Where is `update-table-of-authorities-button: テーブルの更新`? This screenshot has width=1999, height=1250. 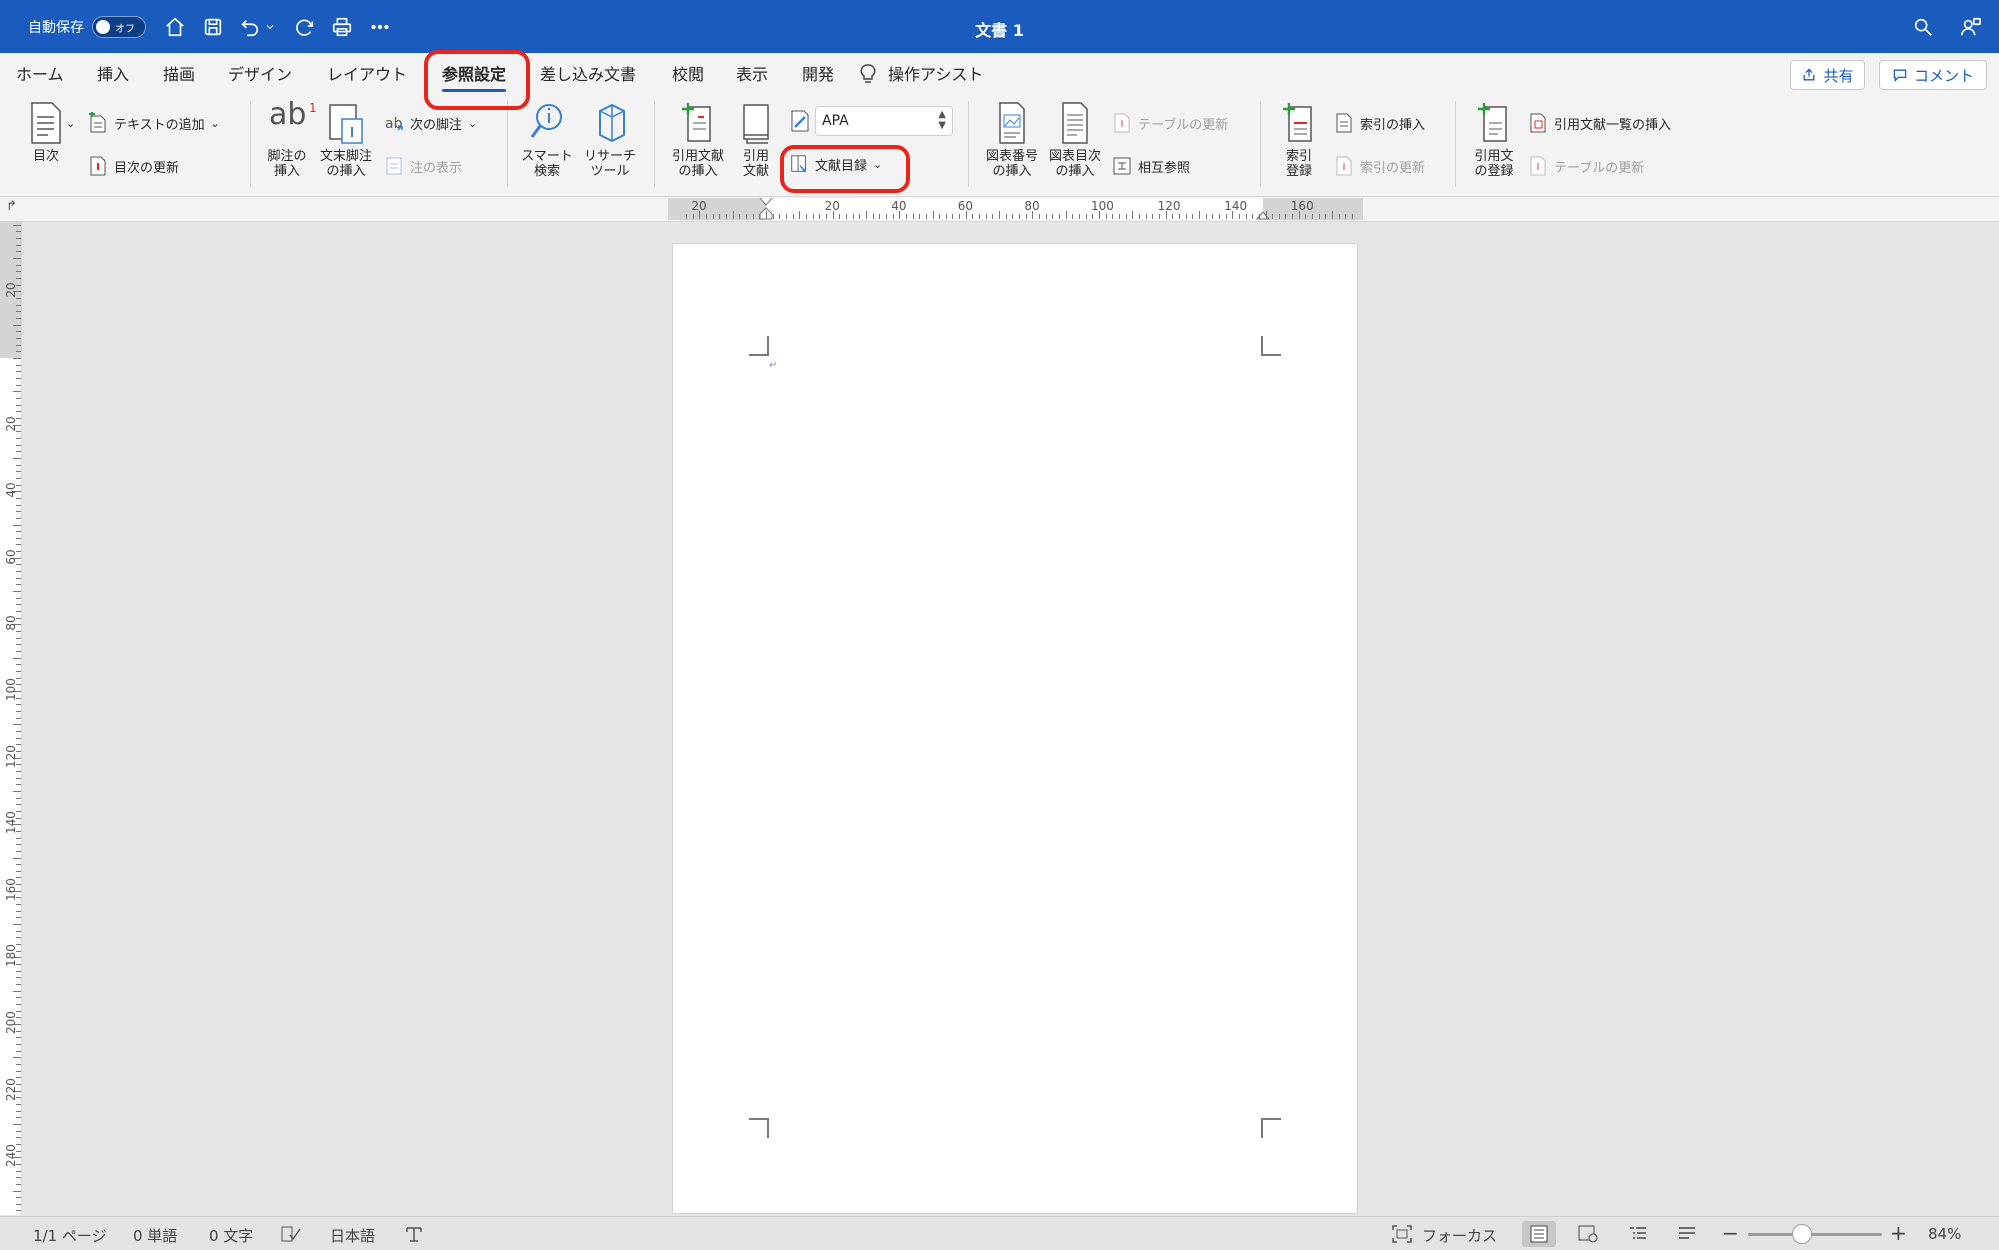
update-table-of-authorities-button: テーブルの更新 is located at coordinates (1586, 166).